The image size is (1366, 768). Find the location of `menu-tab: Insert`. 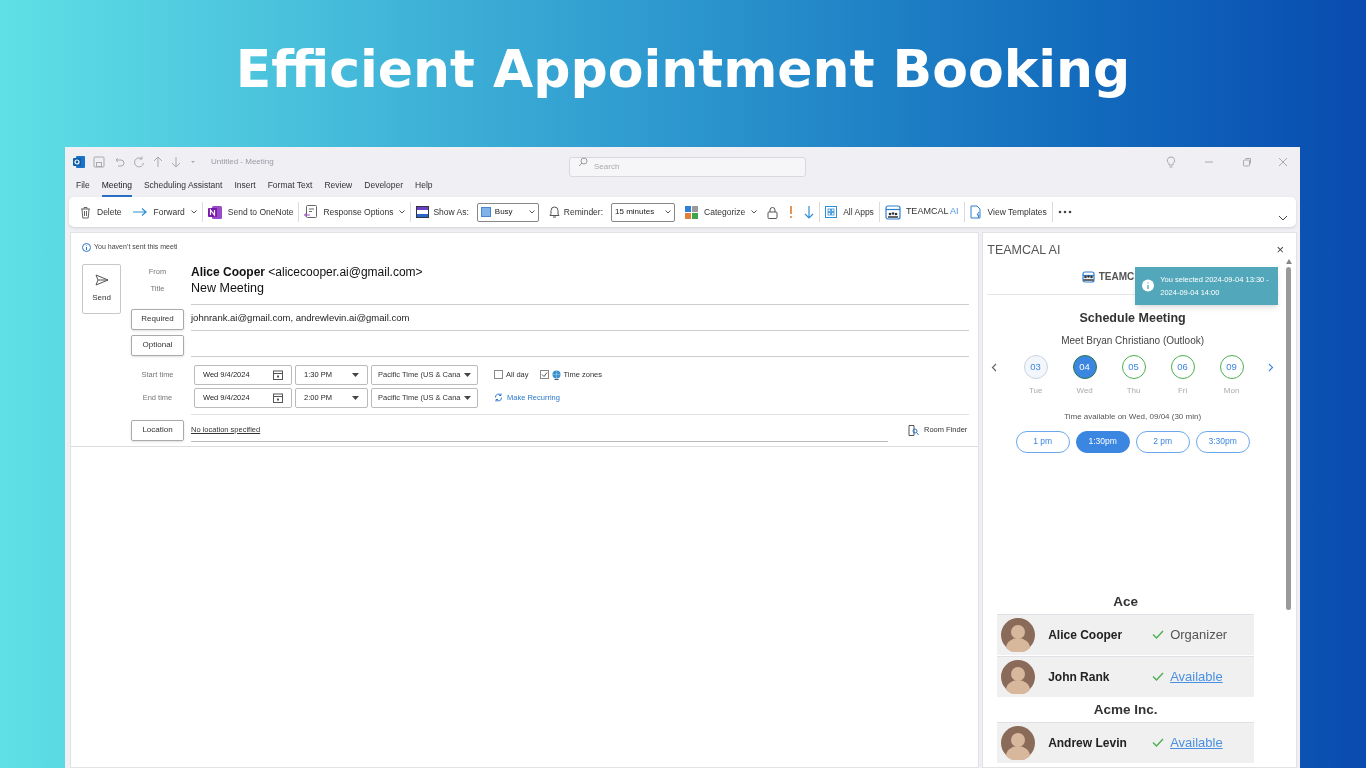

menu-tab: Insert is located at coordinates (245, 188).